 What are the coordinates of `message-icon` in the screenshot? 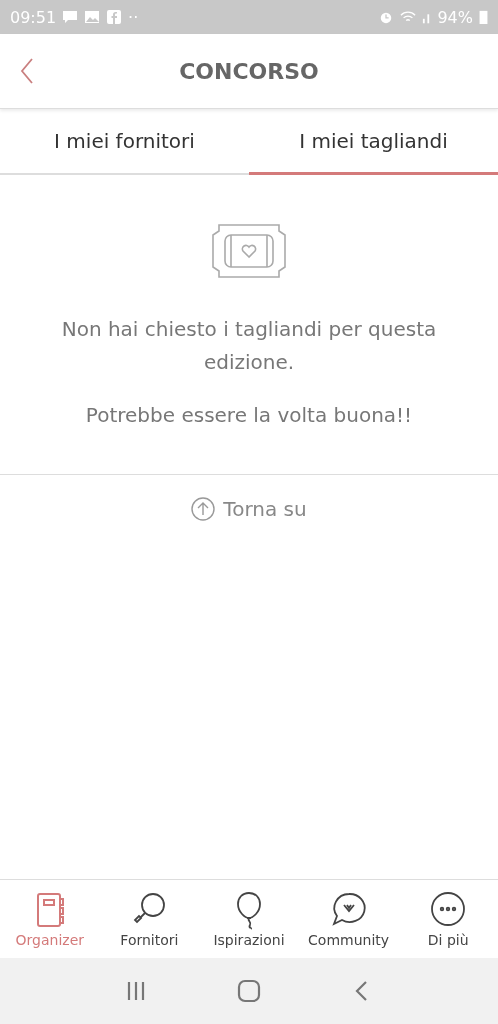 It's located at (70, 17).